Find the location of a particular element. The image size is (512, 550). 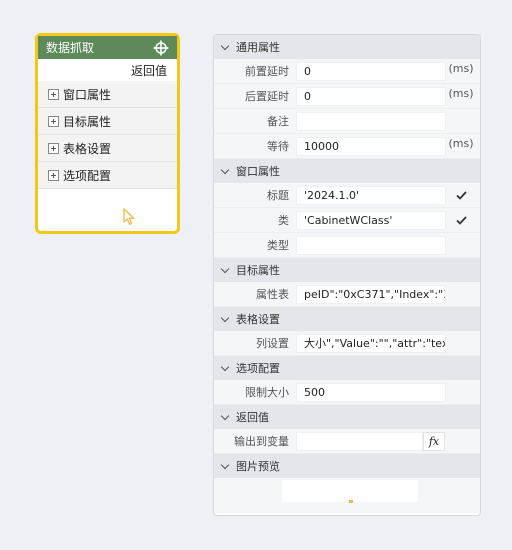

preview-image is located at coordinates (350, 491).